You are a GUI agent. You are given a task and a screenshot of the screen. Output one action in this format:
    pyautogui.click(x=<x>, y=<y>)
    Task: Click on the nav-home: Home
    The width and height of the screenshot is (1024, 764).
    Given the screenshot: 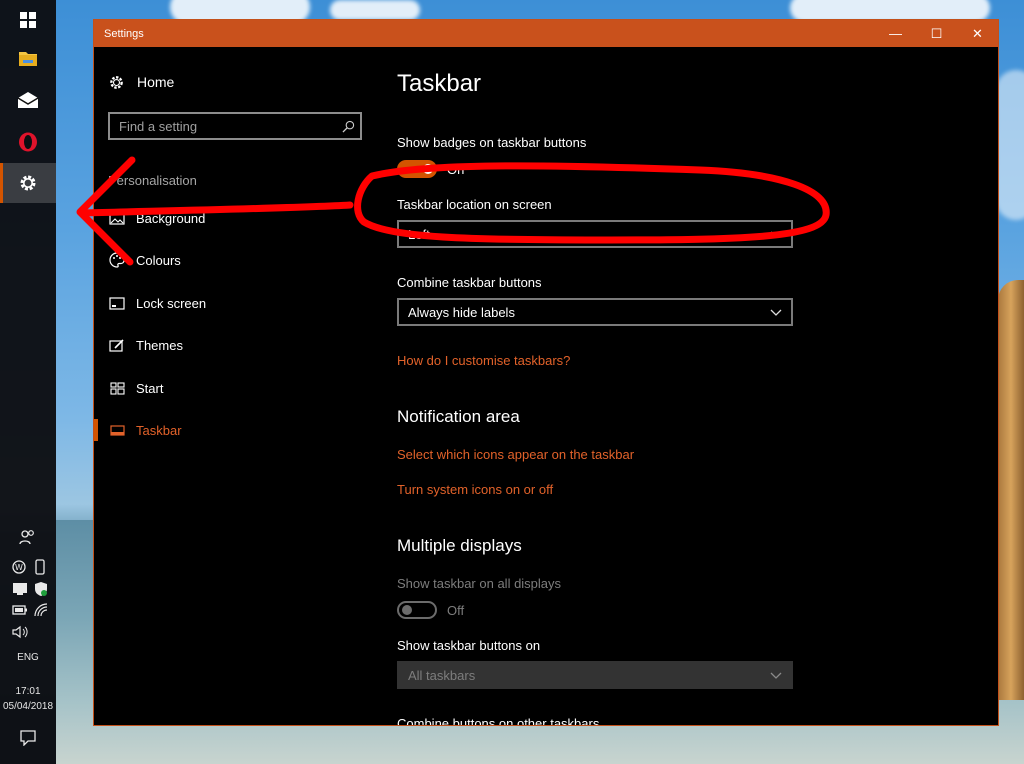 What is the action you would take?
    pyautogui.click(x=141, y=82)
    